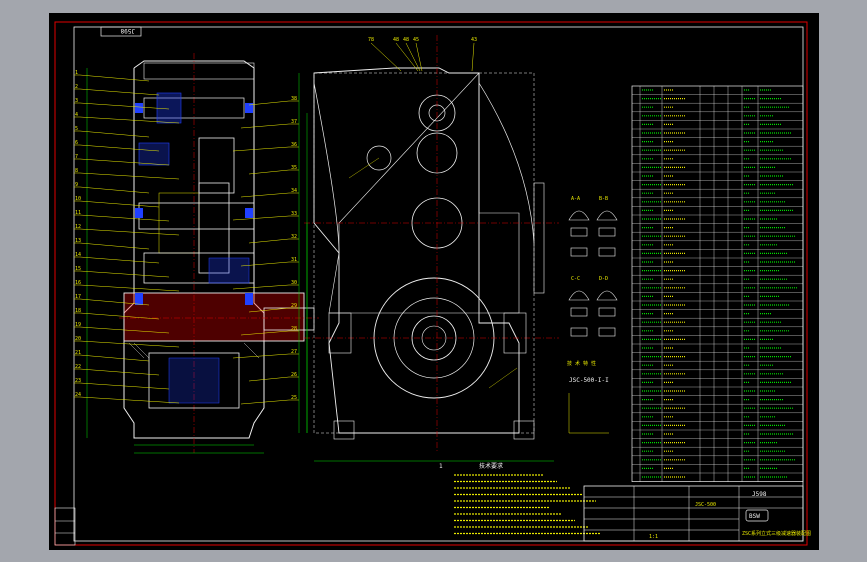 This screenshot has width=867, height=562. Describe the element at coordinates (112, 132) in the screenshot. I see `callout-left: 5` at that location.